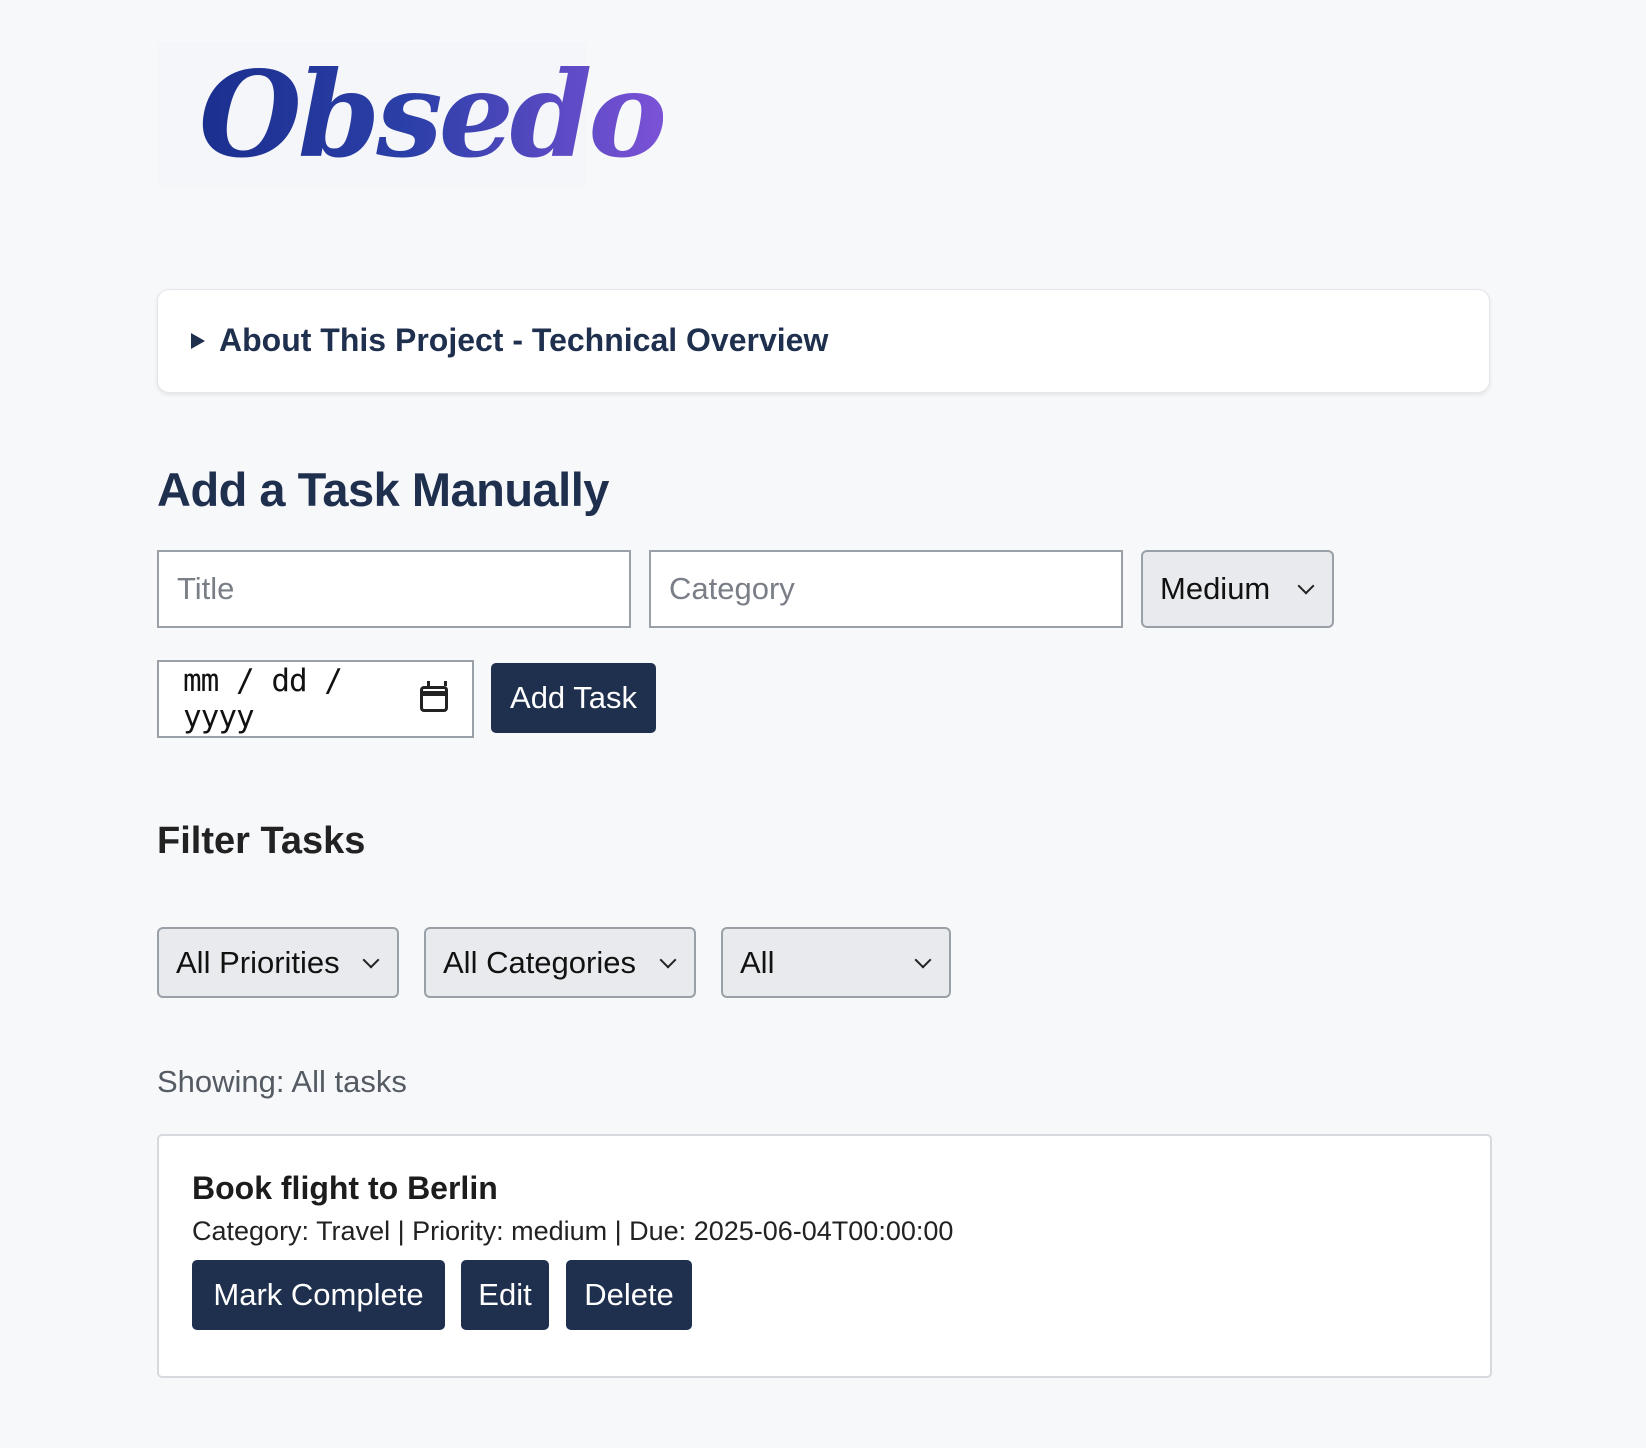 The image size is (1646, 1448). What do you see at coordinates (394, 589) in the screenshot?
I see `title-input` at bounding box center [394, 589].